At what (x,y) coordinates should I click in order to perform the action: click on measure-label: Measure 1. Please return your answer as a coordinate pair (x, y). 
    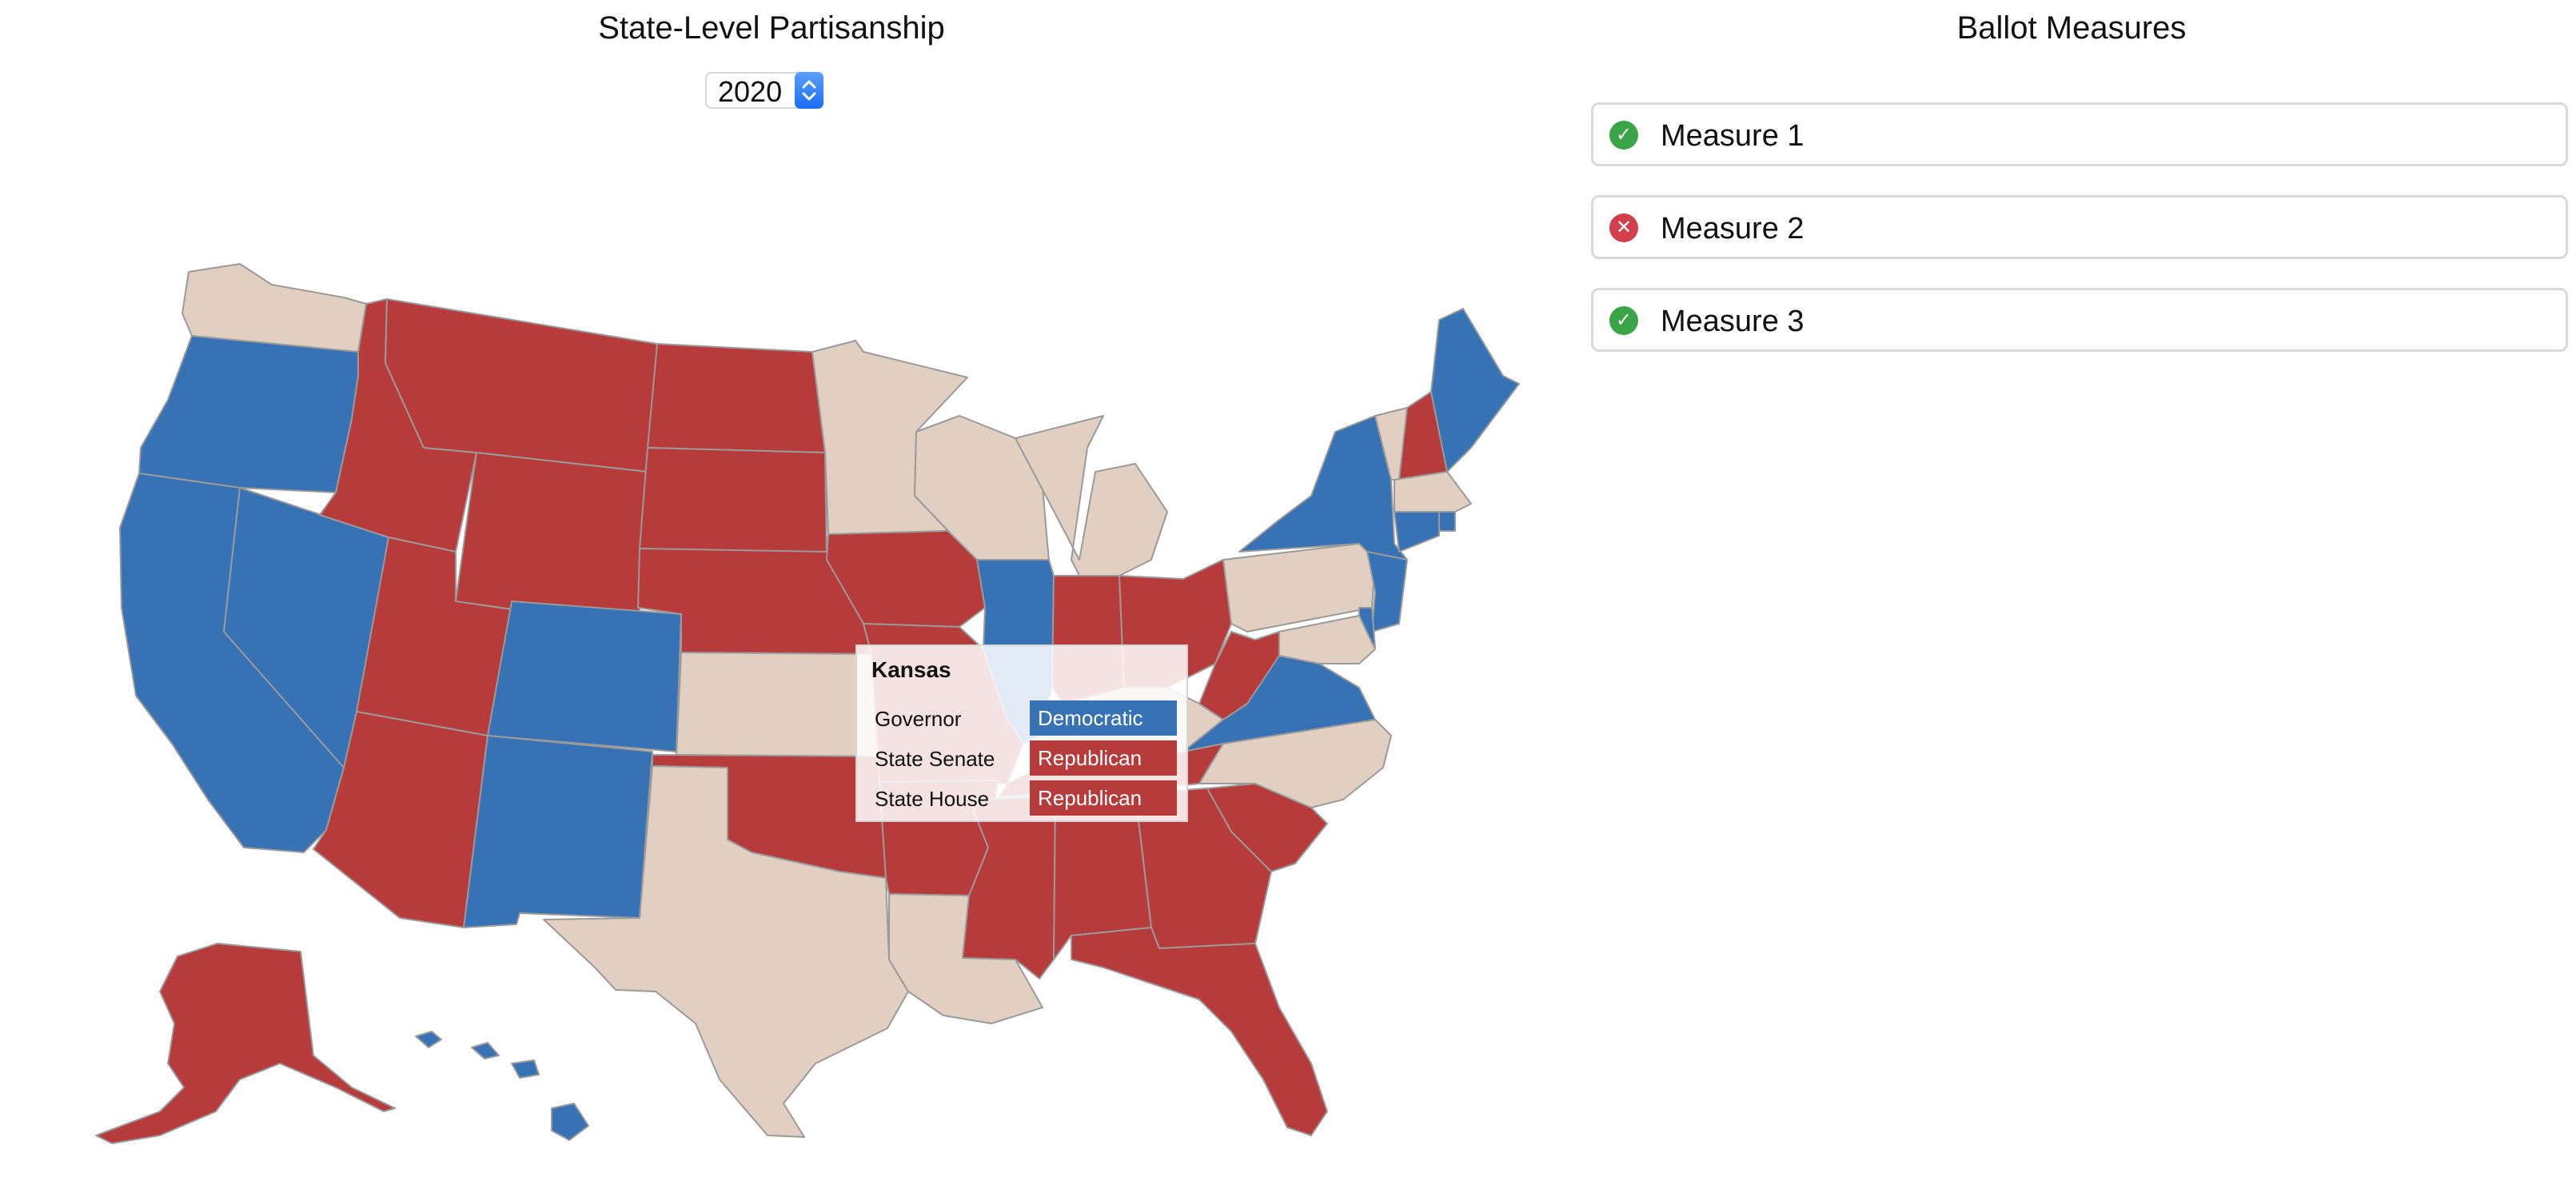
    Looking at the image, I should click on (1732, 136).